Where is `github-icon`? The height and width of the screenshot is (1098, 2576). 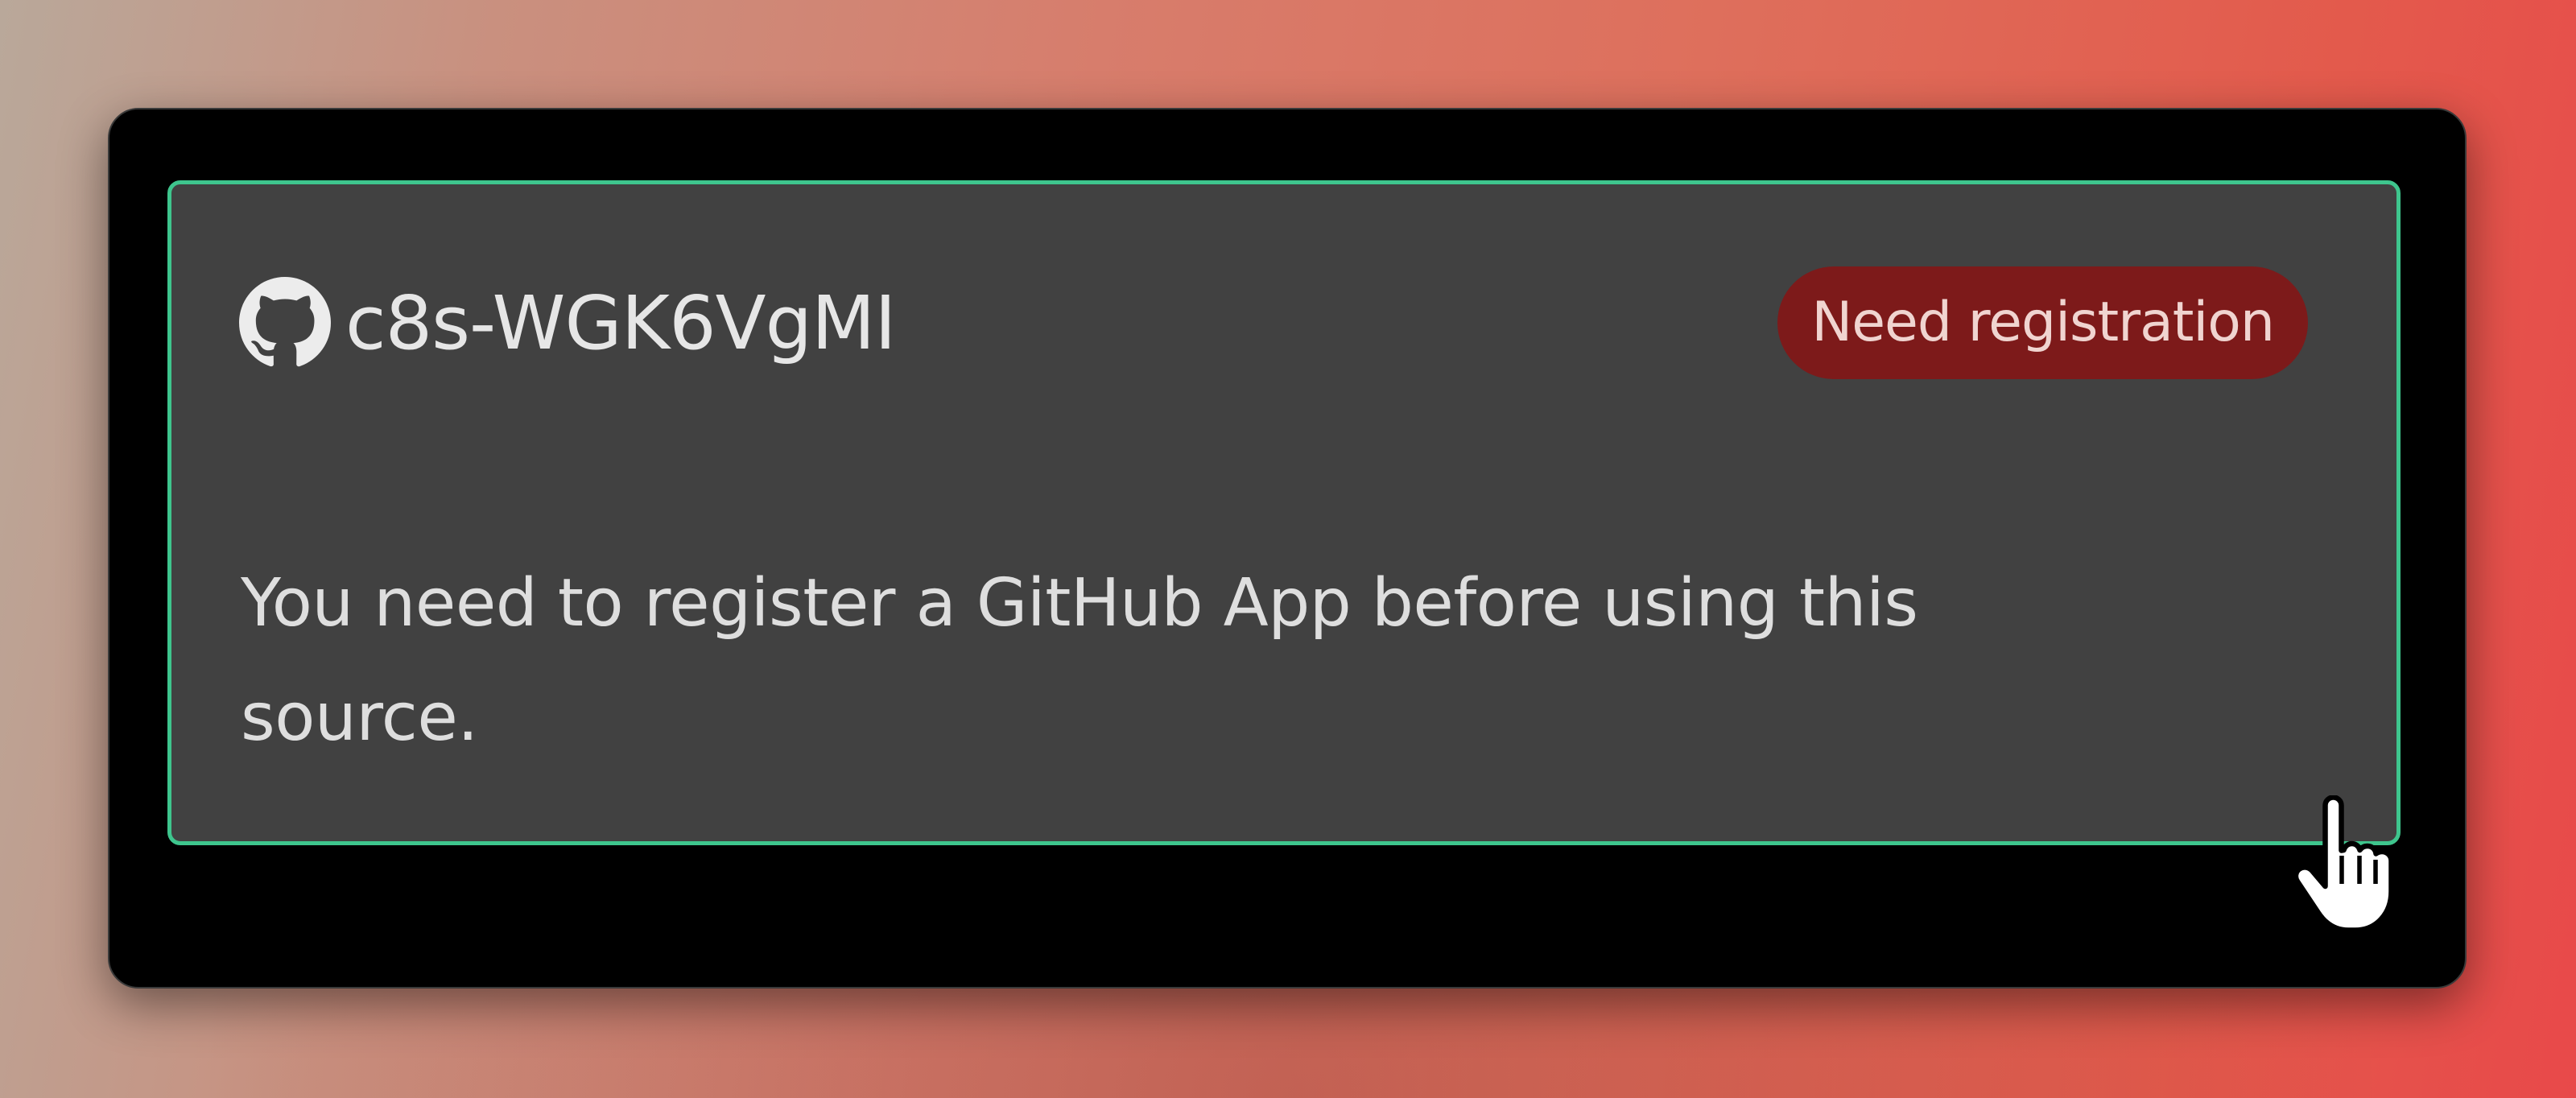 github-icon is located at coordinates (285, 323).